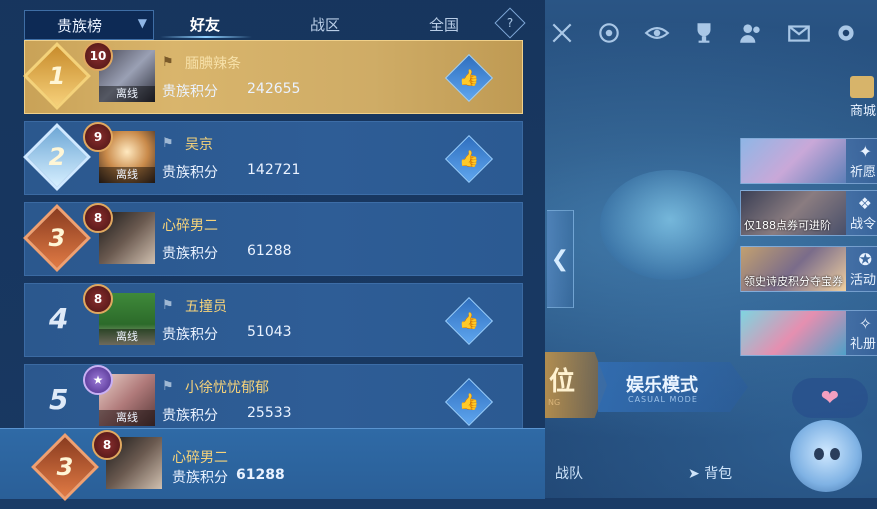 This screenshot has width=877, height=509. Describe the element at coordinates (670, 225) in the screenshot. I see `background-creature` at that location.